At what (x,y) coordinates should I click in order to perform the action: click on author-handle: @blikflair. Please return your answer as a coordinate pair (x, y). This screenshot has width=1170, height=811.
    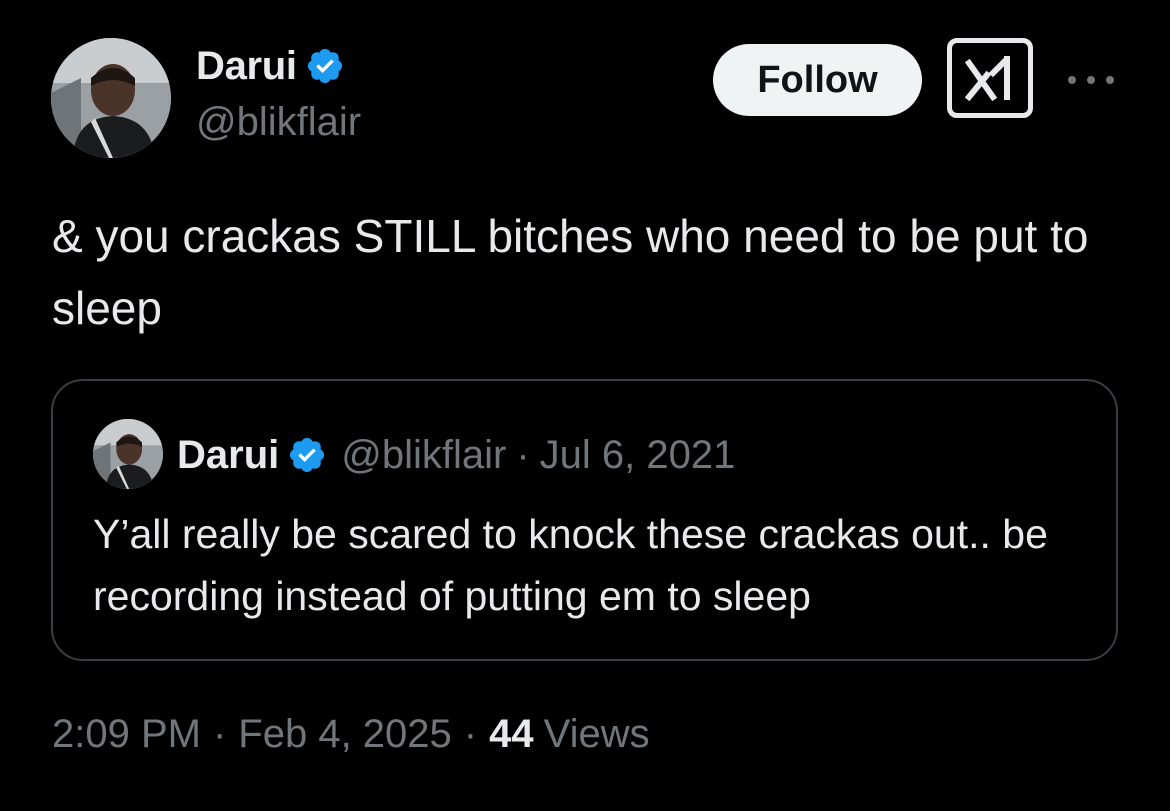
    Looking at the image, I should click on (278, 122).